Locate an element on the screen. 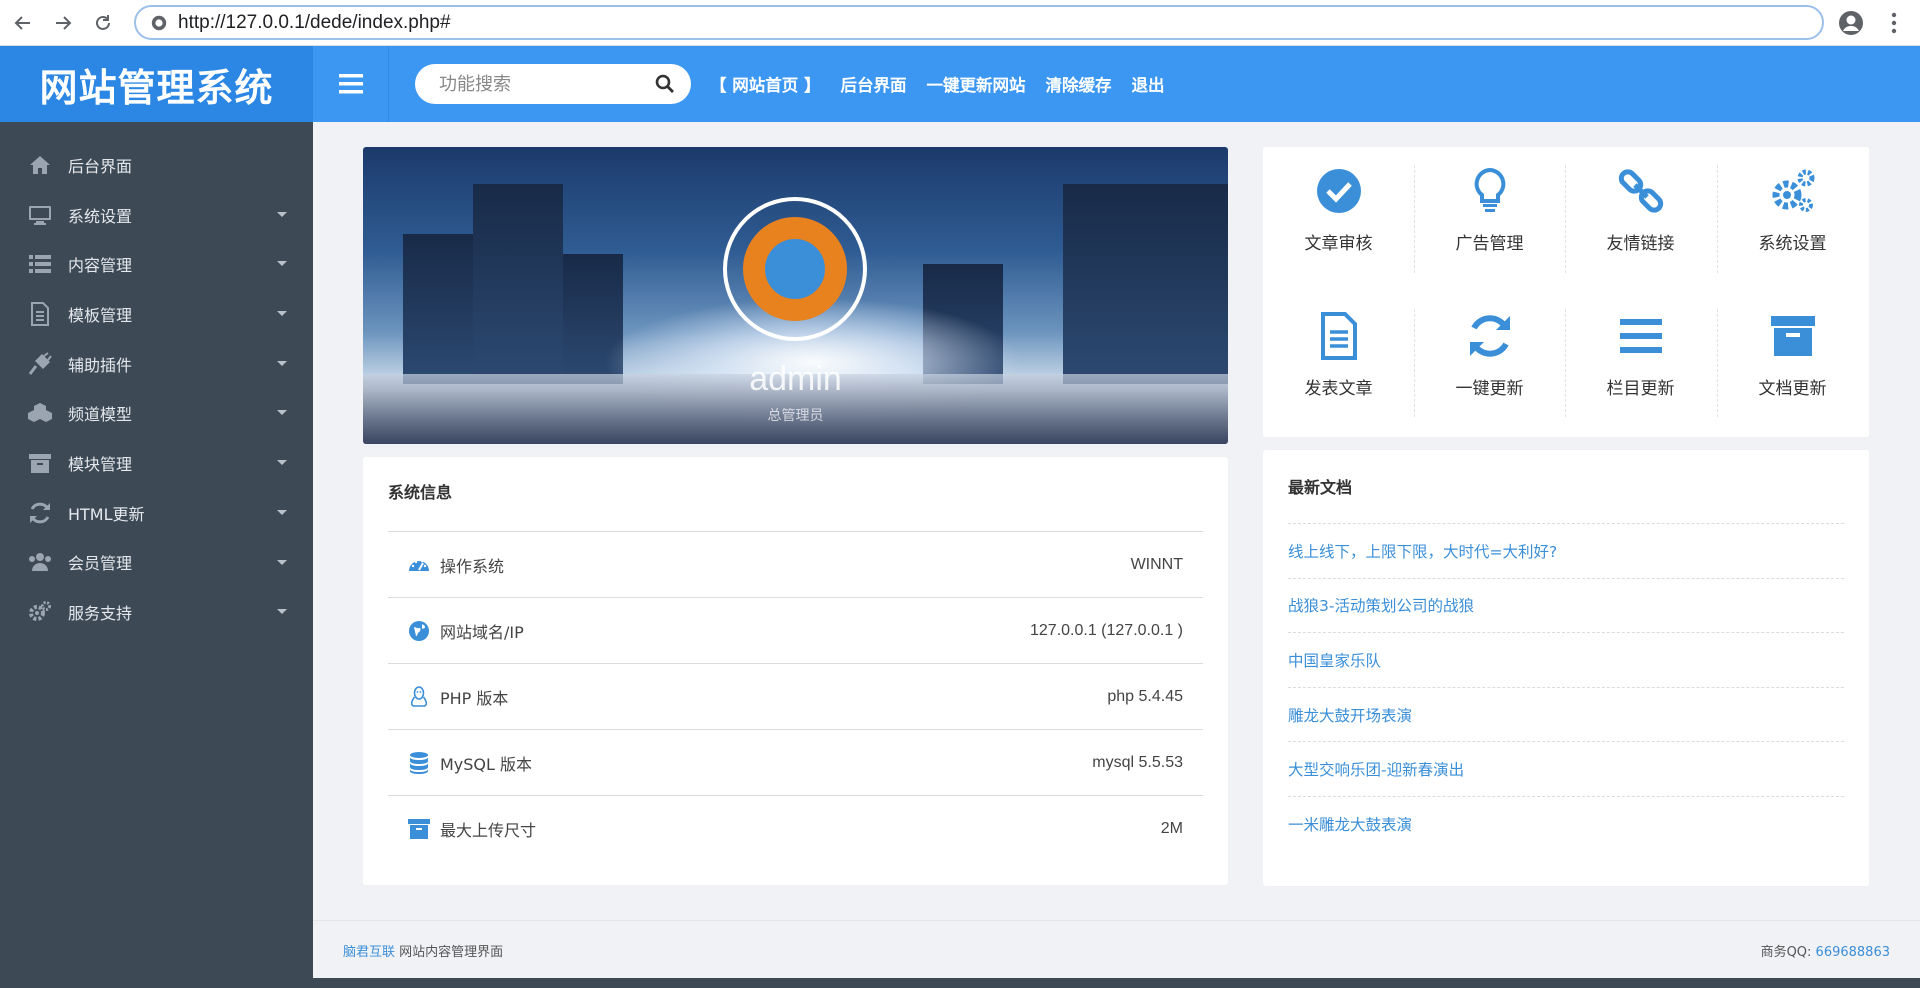 Image resolution: width=1920 pixels, height=988 pixels. list-item: 大型交响乐团-迎新春演出 is located at coordinates (1566, 769).